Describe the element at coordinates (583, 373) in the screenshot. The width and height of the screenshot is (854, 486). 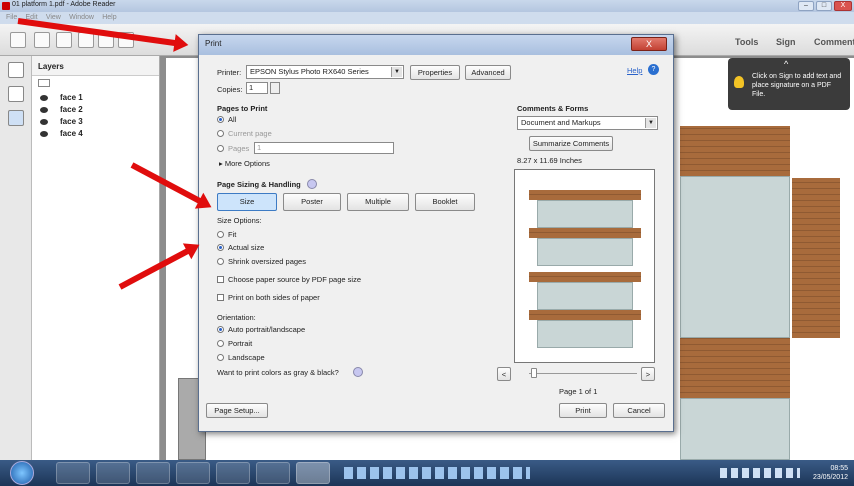
I see `page-slider-track` at that location.